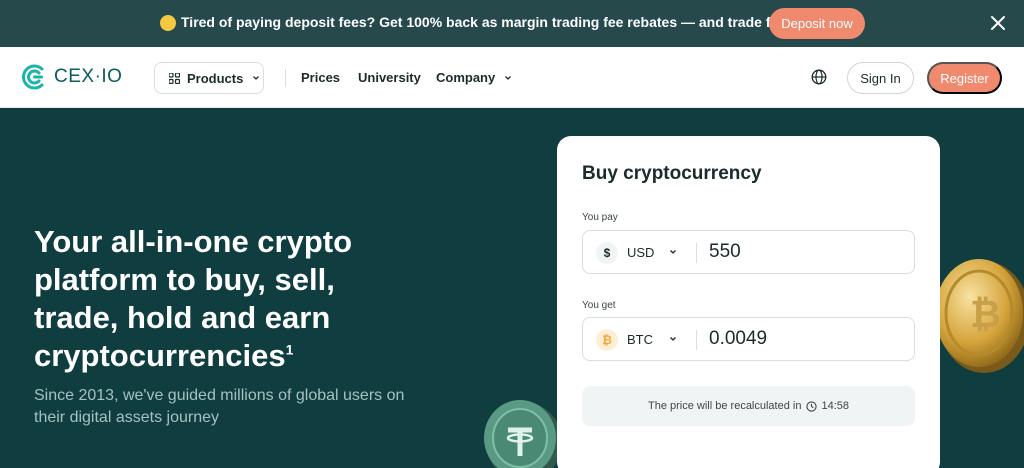  What do you see at coordinates (599, 305) in the screenshot?
I see `you-get-label: You get` at bounding box center [599, 305].